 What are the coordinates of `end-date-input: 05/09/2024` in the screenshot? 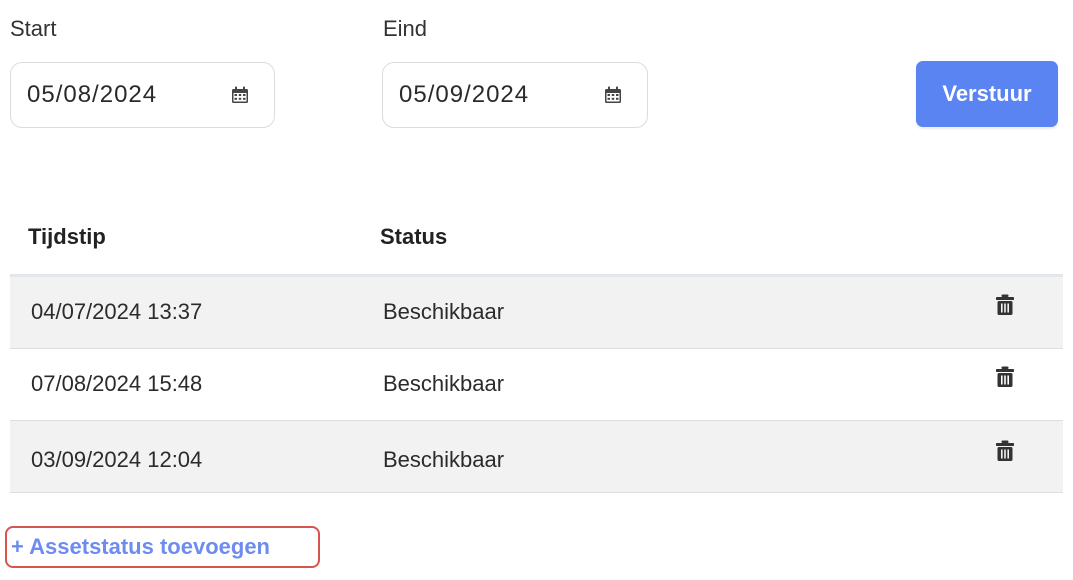 It's located at (515, 95).